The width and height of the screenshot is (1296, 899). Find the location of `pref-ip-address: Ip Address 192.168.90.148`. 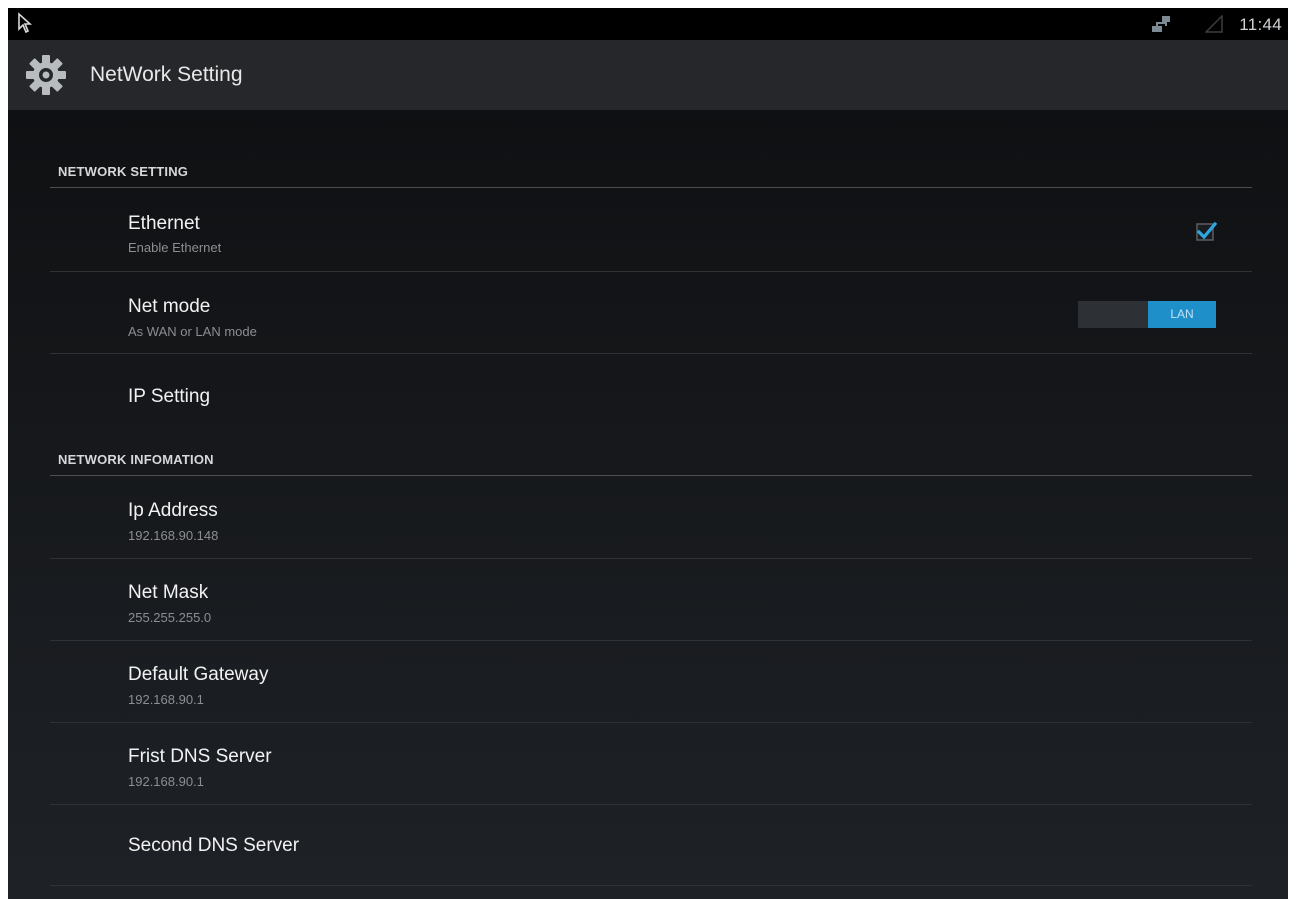

pref-ip-address: Ip Address 192.168.90.148 is located at coordinates (651, 517).